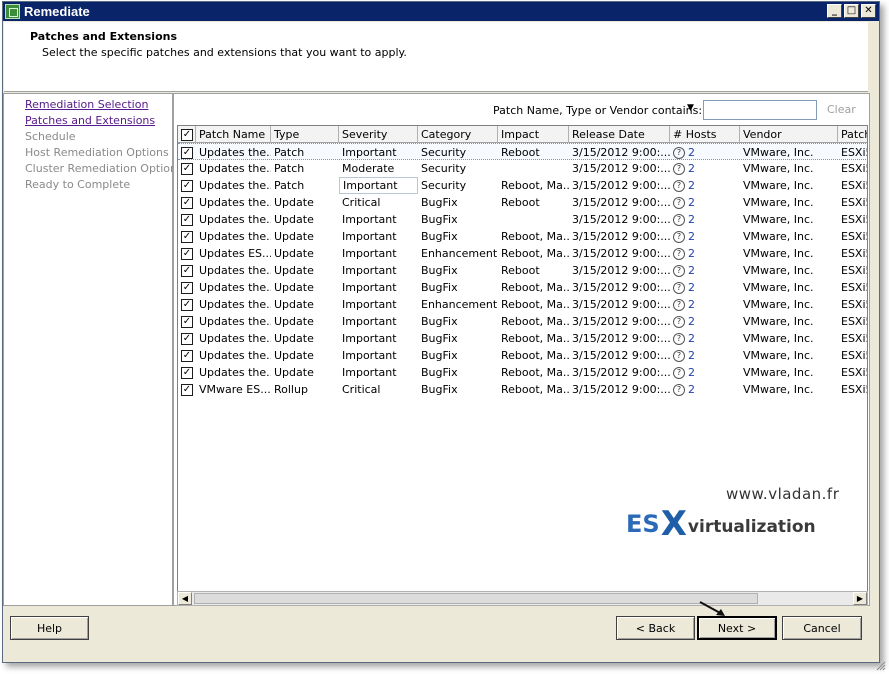 The height and width of the screenshot is (674, 889). Describe the element at coordinates (49, 628) in the screenshot. I see `help-button: Help` at that location.